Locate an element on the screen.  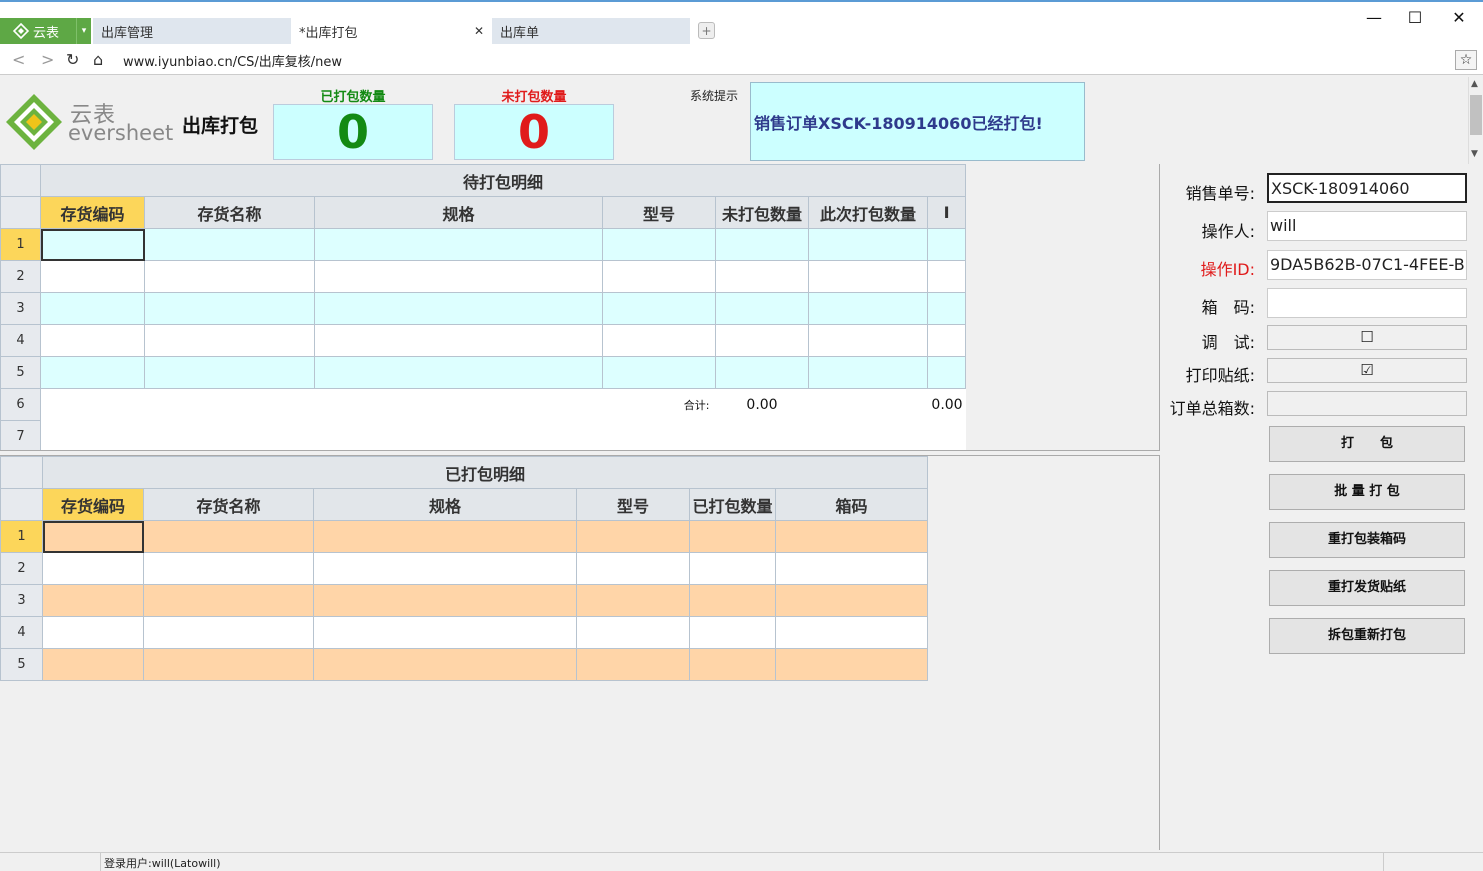
scroll-up-icon: ▲ is located at coordinates (1474, 84).